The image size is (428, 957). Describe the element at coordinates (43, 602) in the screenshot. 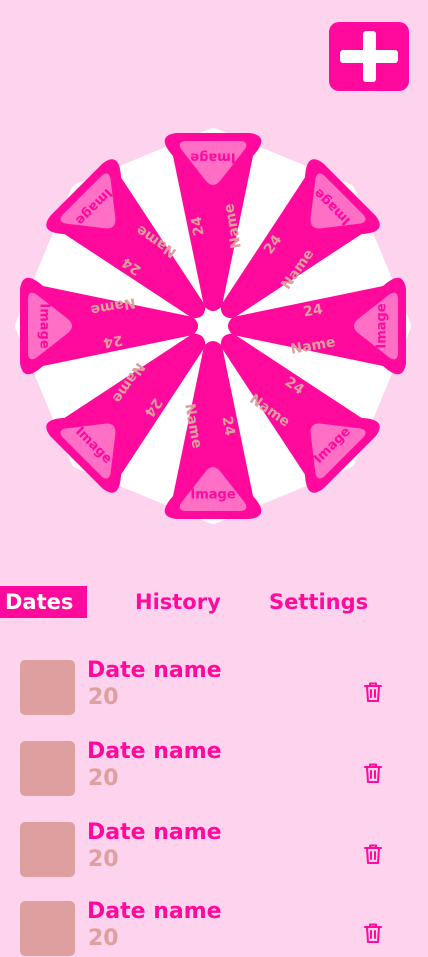

I see `tab-dates: Dates` at that location.